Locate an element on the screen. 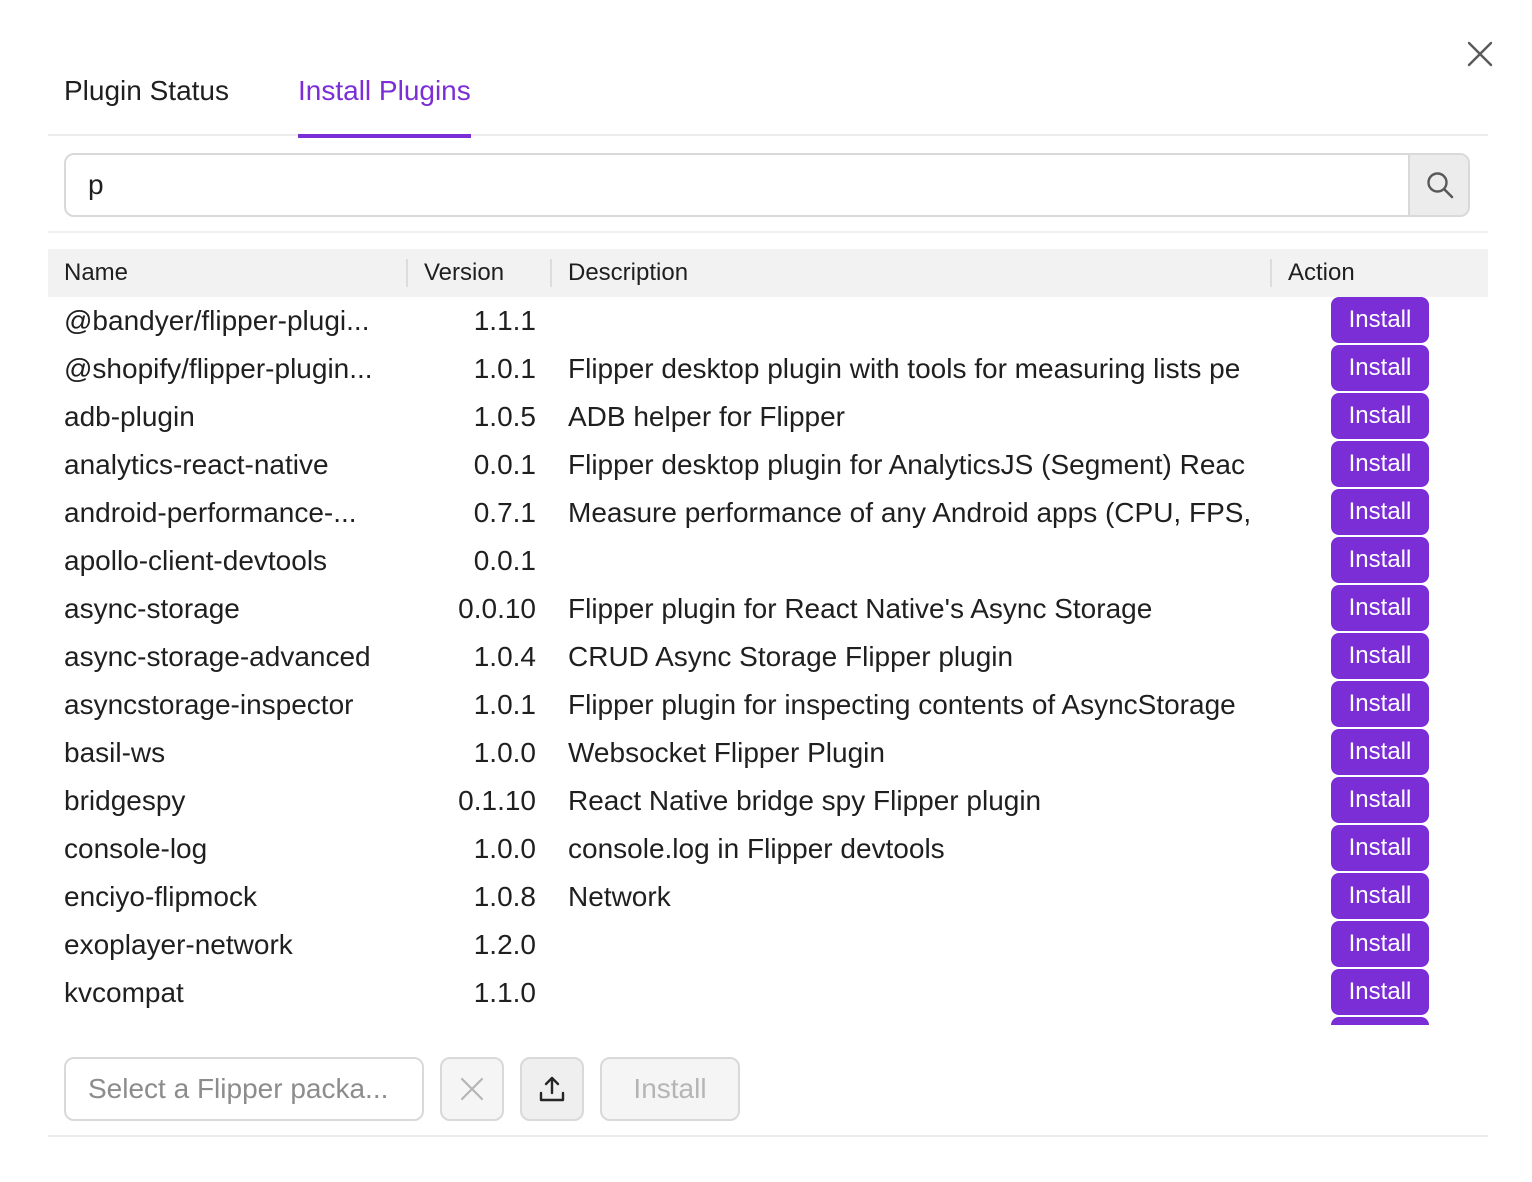  plugin-name: async-storage-advanced is located at coordinates (217, 656).